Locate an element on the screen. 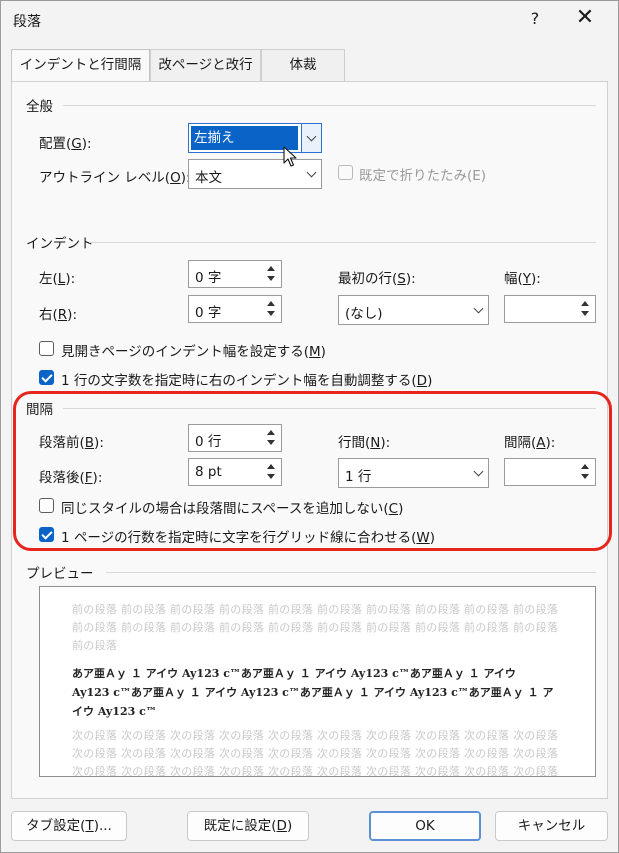  first-line-label: 最初の行(S): is located at coordinates (377, 279).